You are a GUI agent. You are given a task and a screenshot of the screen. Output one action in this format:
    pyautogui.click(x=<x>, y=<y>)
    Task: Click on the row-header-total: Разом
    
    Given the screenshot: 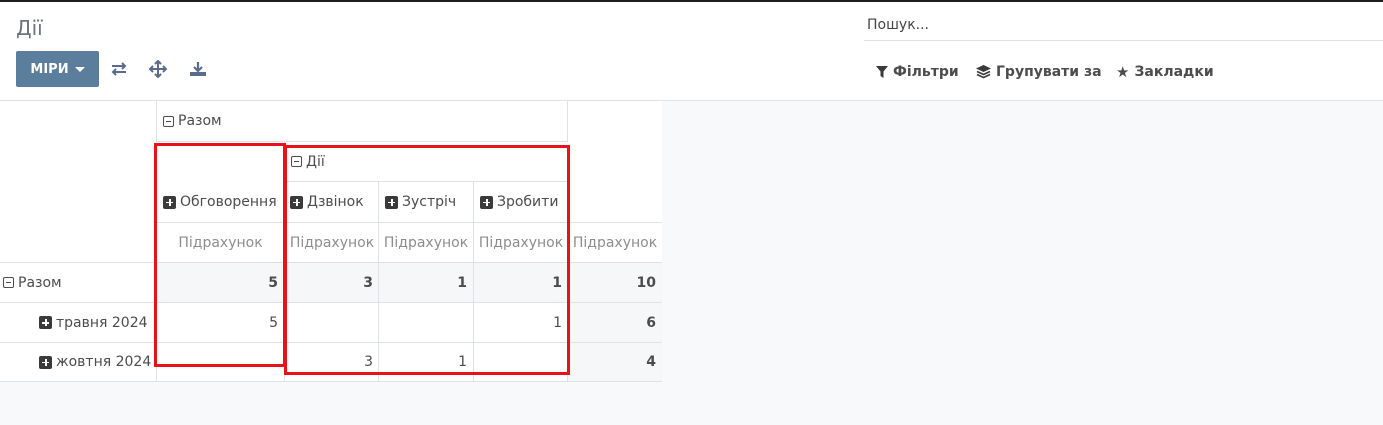 What is the action you would take?
    pyautogui.click(x=78, y=282)
    